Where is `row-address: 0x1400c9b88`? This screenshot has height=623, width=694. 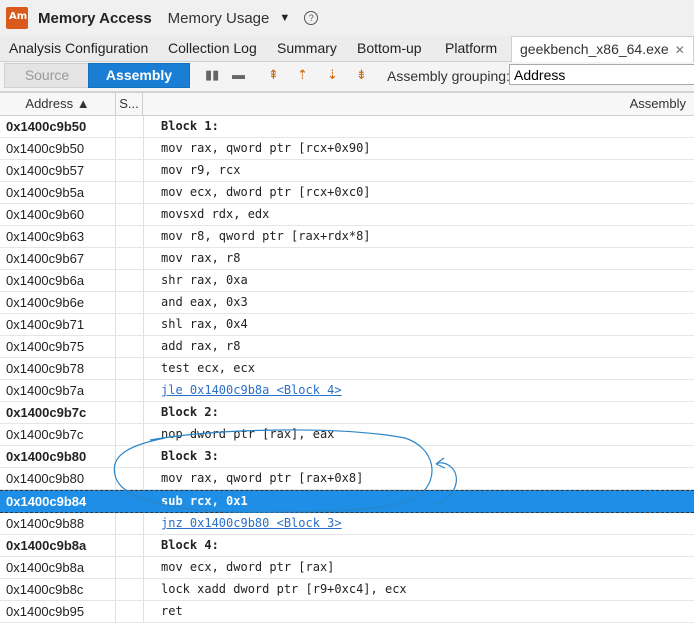 row-address: 0x1400c9b88 is located at coordinates (45, 523).